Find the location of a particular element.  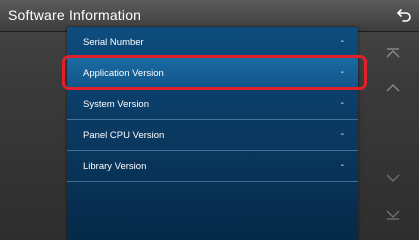

scroll-down-button is located at coordinates (393, 178).